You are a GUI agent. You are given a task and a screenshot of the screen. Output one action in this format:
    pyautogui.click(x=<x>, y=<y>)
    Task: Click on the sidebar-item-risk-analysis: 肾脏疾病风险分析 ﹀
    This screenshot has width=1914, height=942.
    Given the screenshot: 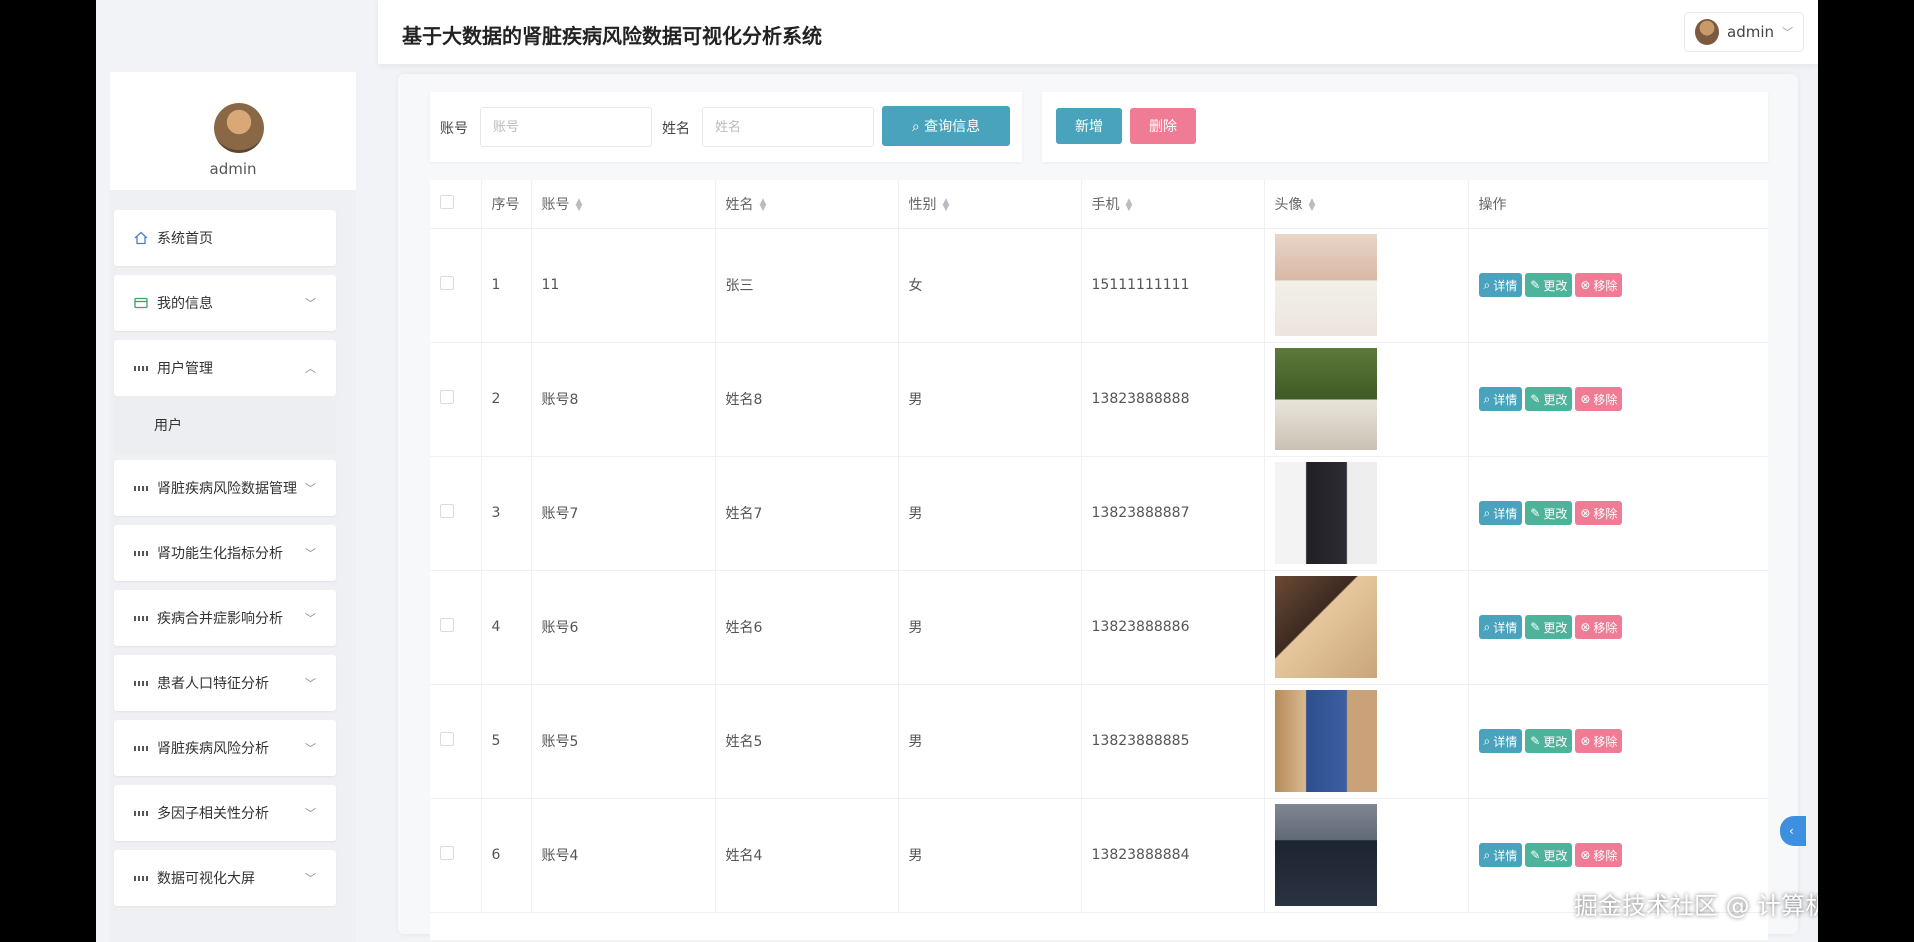 What is the action you would take?
    pyautogui.click(x=225, y=748)
    